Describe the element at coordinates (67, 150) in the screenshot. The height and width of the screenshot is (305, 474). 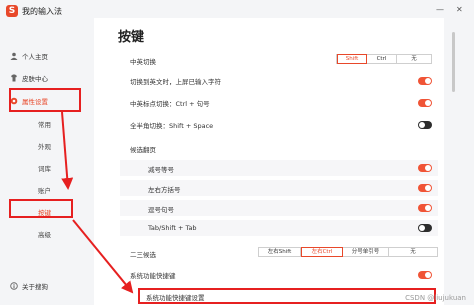
I see `arrow-to-keys` at that location.